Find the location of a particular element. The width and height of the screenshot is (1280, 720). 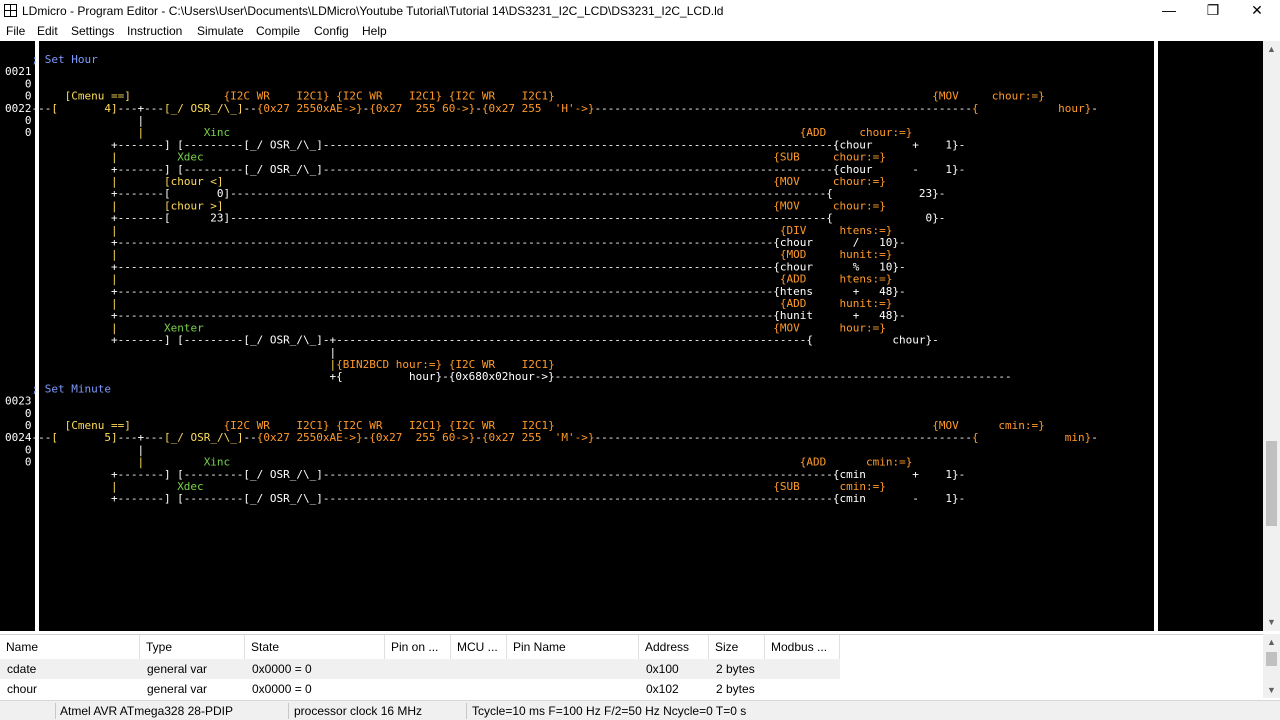

ladder-line: | {ADD htens:=} is located at coordinates (448, 279).